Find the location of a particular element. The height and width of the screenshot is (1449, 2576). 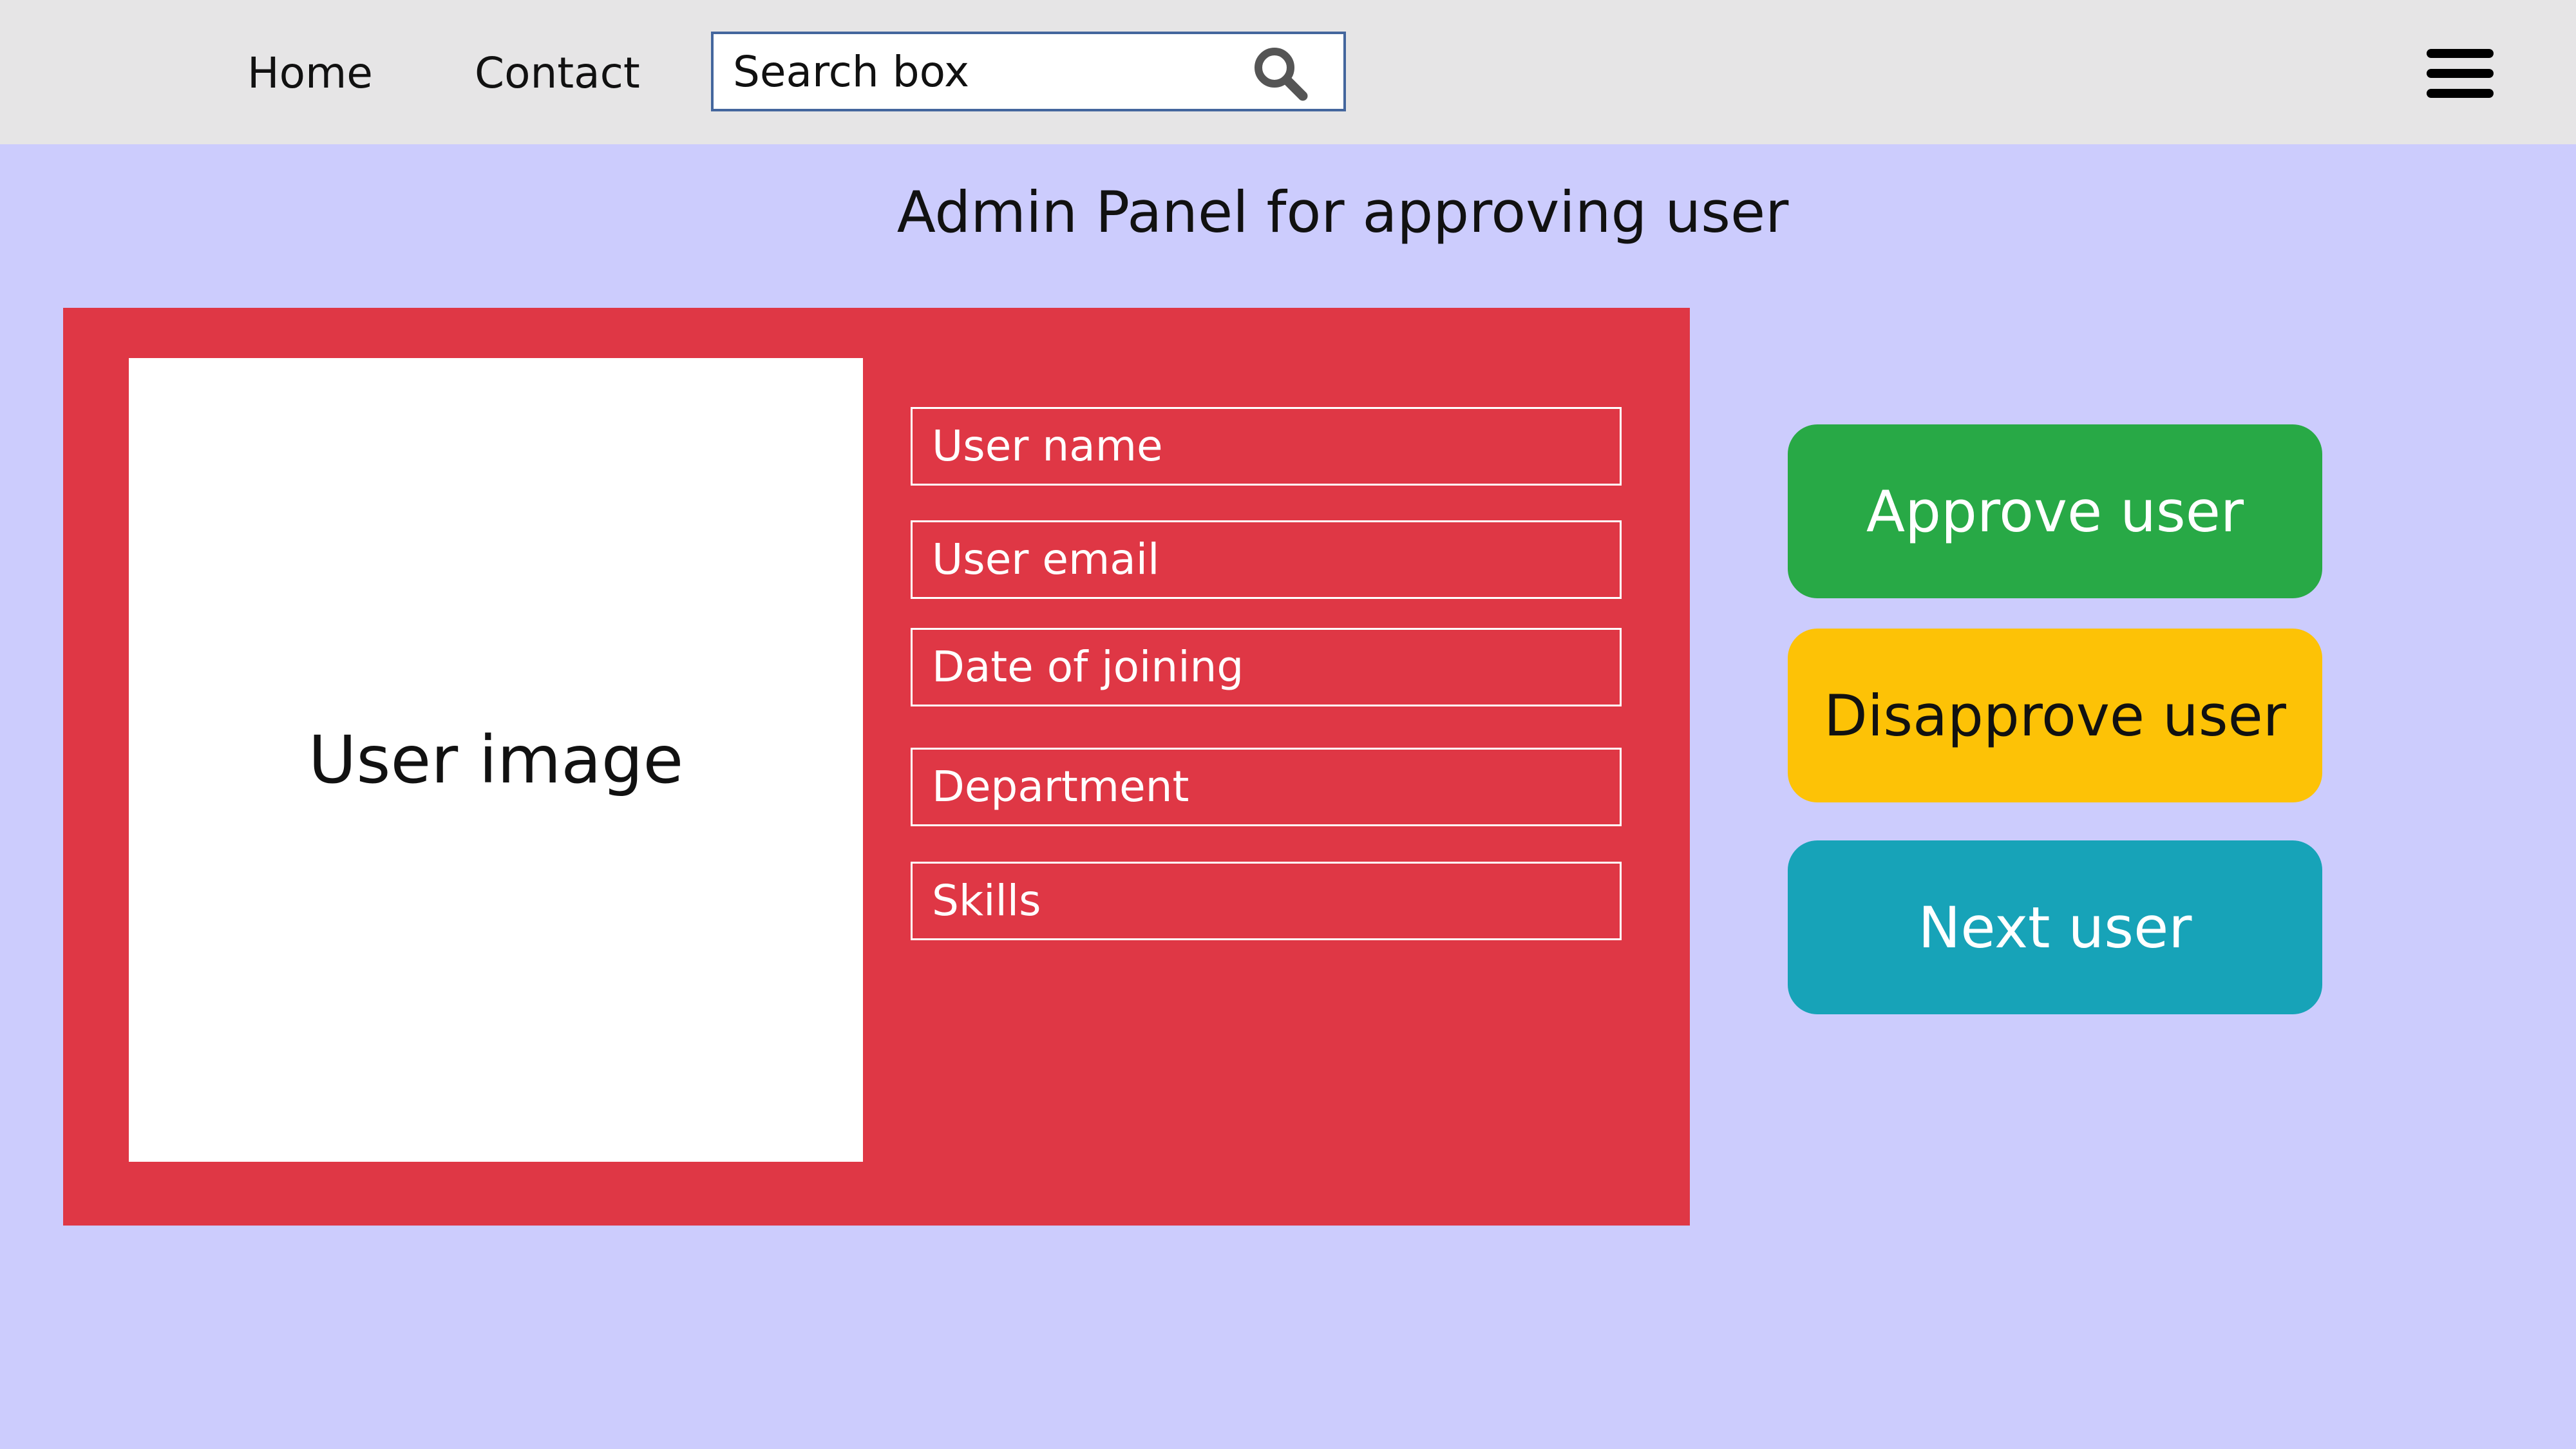

search-box is located at coordinates (1028, 71).